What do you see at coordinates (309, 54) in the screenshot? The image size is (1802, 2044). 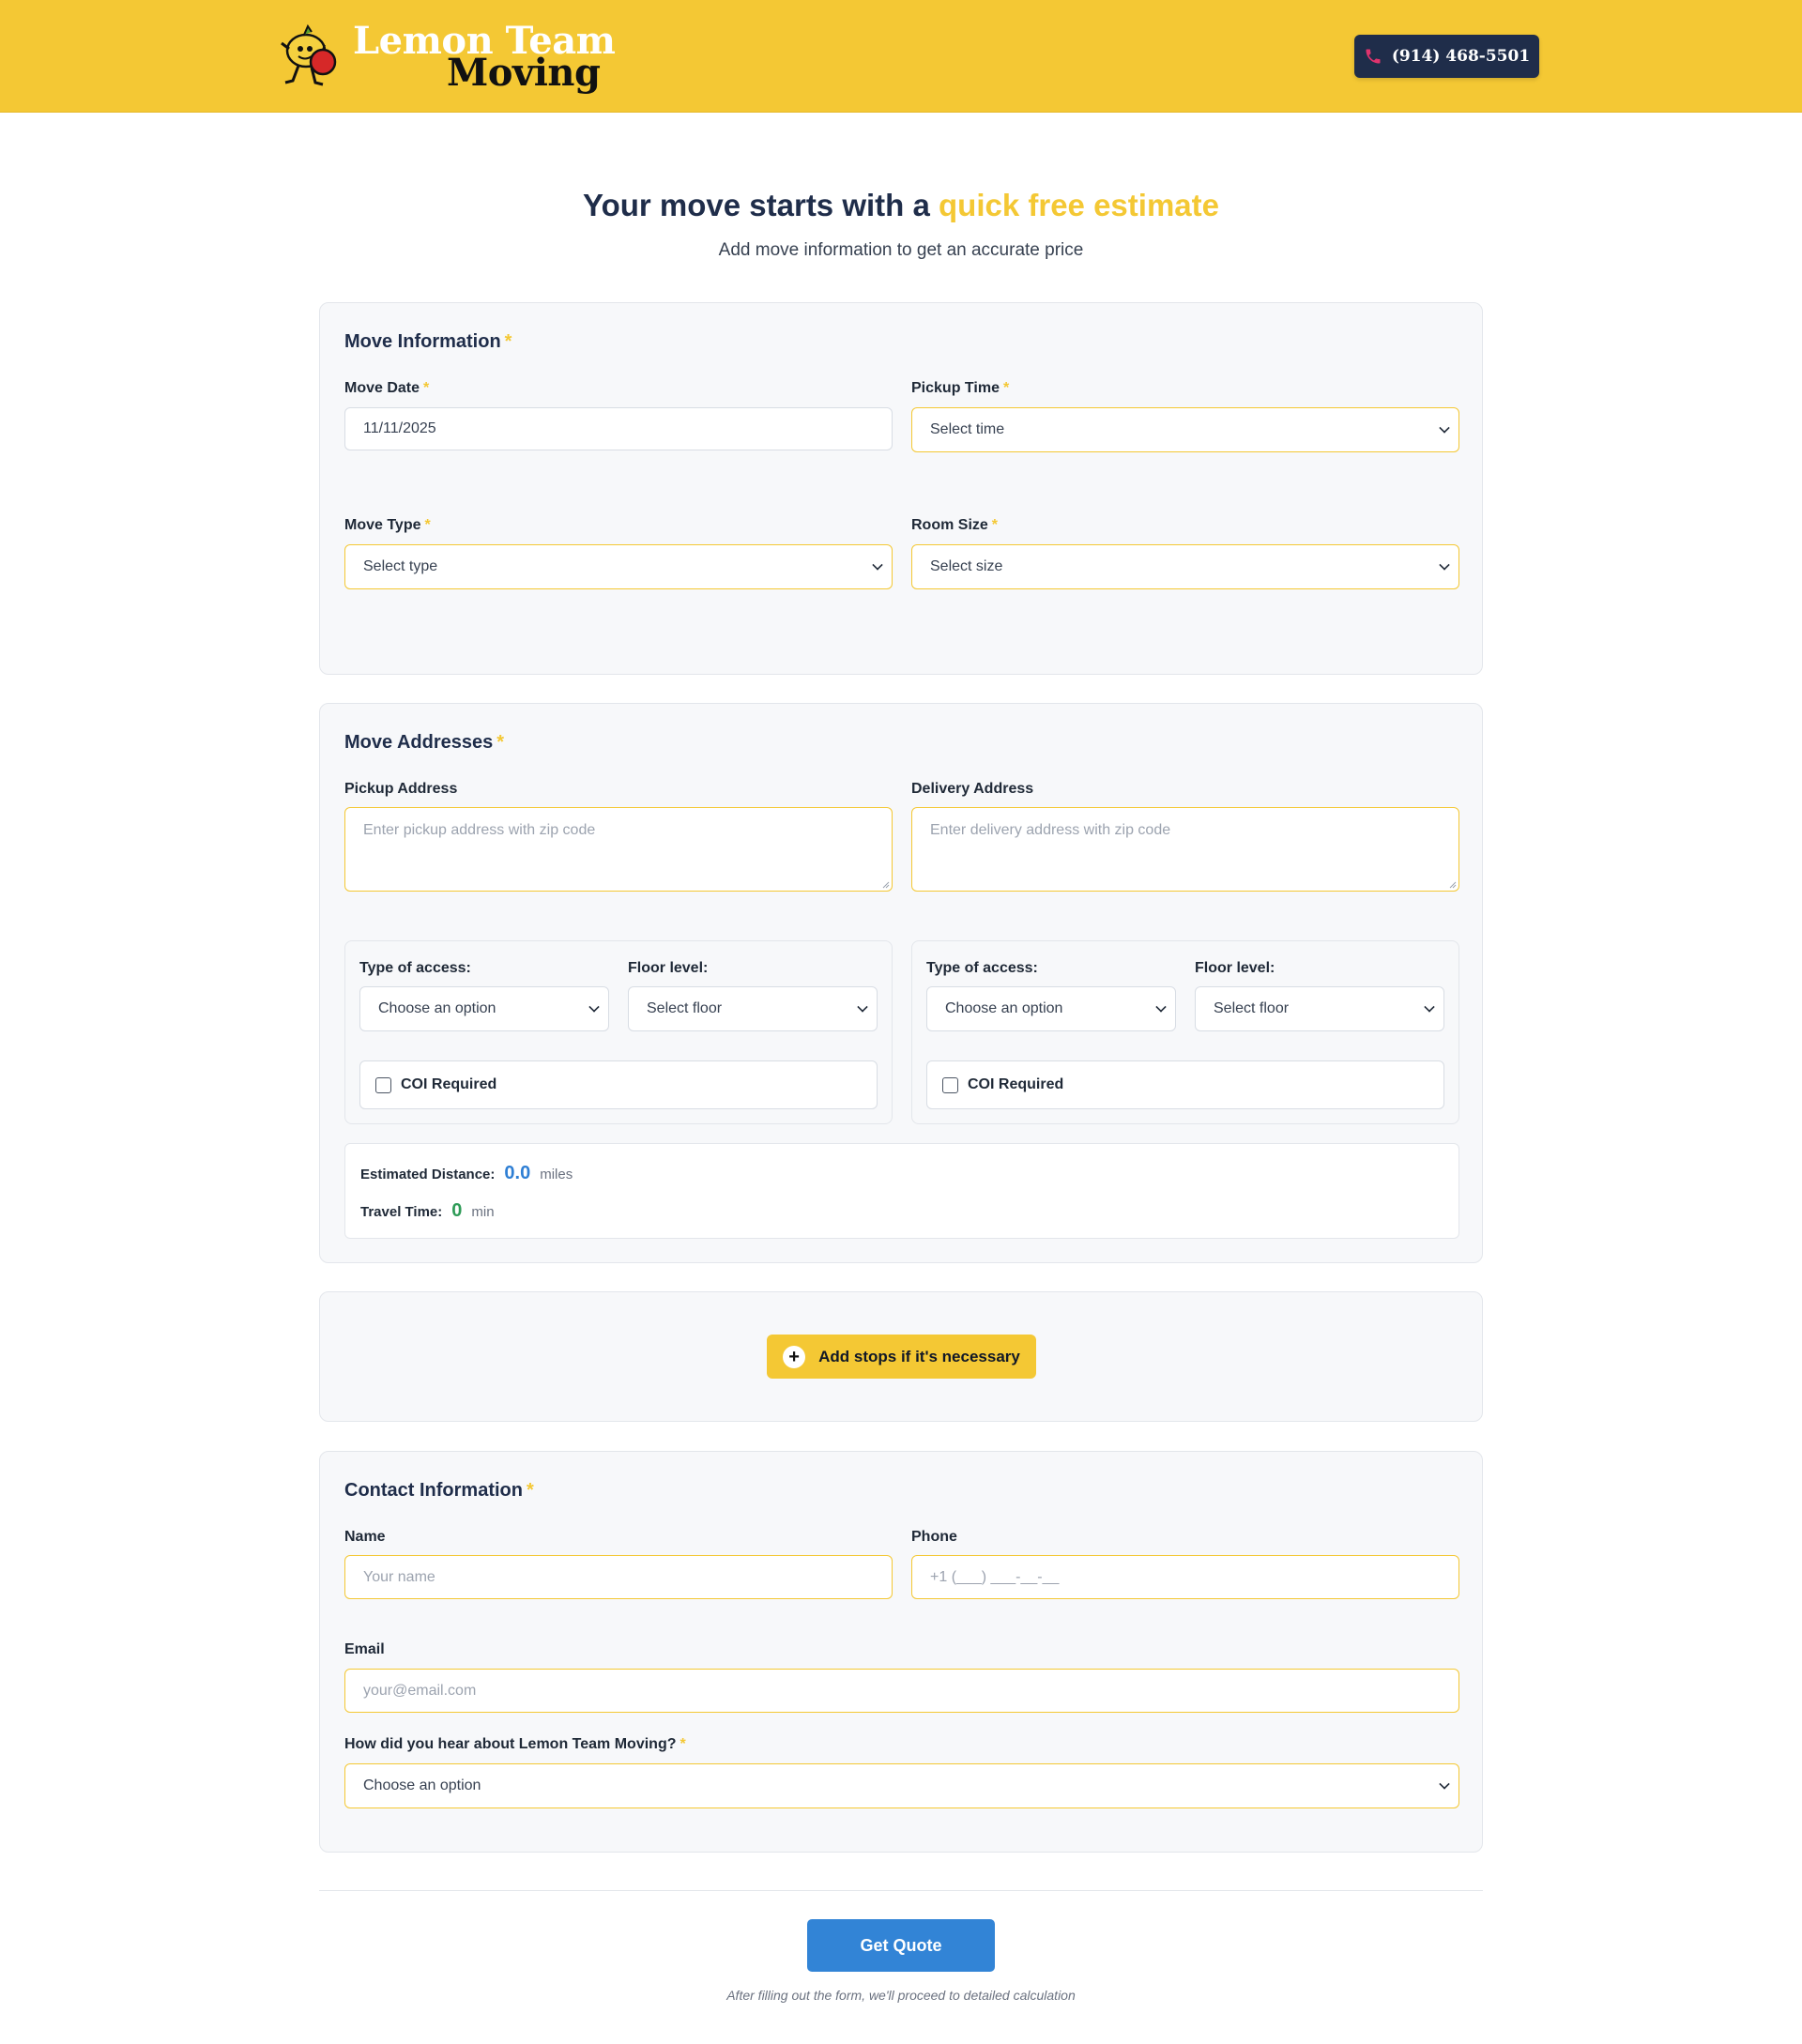 I see `lemon-mascot-icon` at bounding box center [309, 54].